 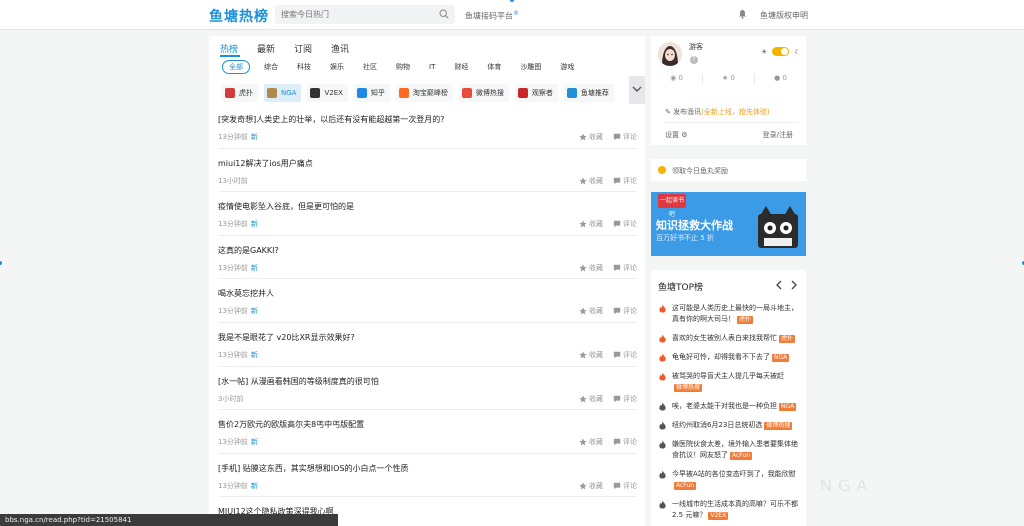 What do you see at coordinates (729, 357) in the screenshot?
I see `top-list-item: 龟龟好可怜，却得我看不下去了 NGA` at bounding box center [729, 357].